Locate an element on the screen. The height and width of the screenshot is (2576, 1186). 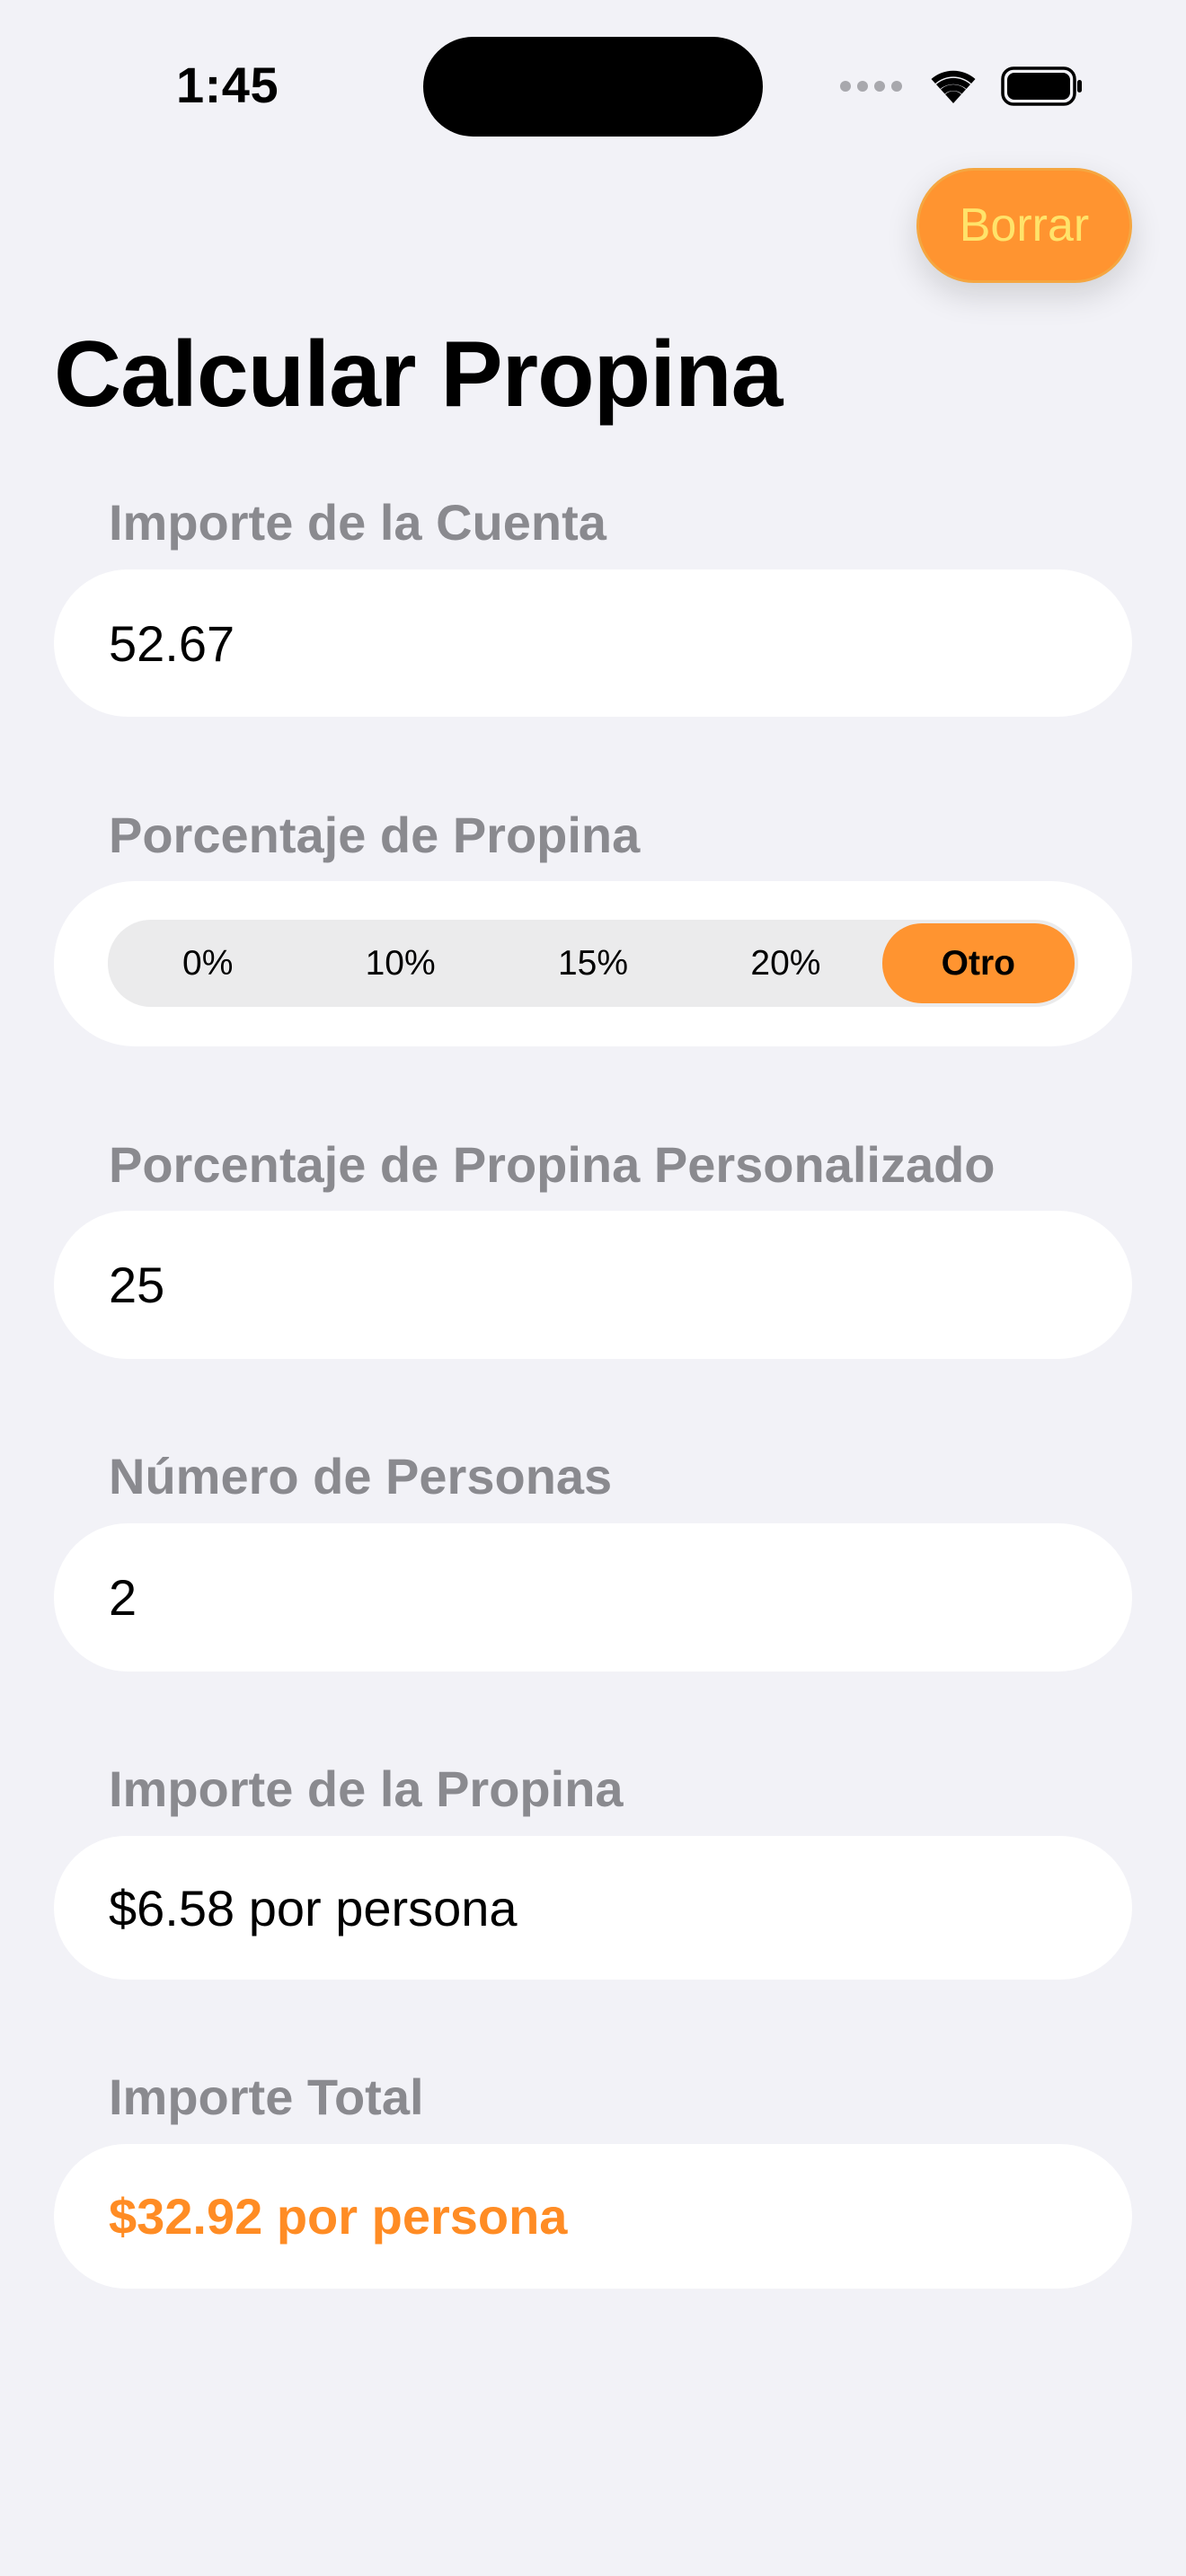
custom-tip-label: Porcentaje de Propina Personalizado is located at coordinates (552, 1164).